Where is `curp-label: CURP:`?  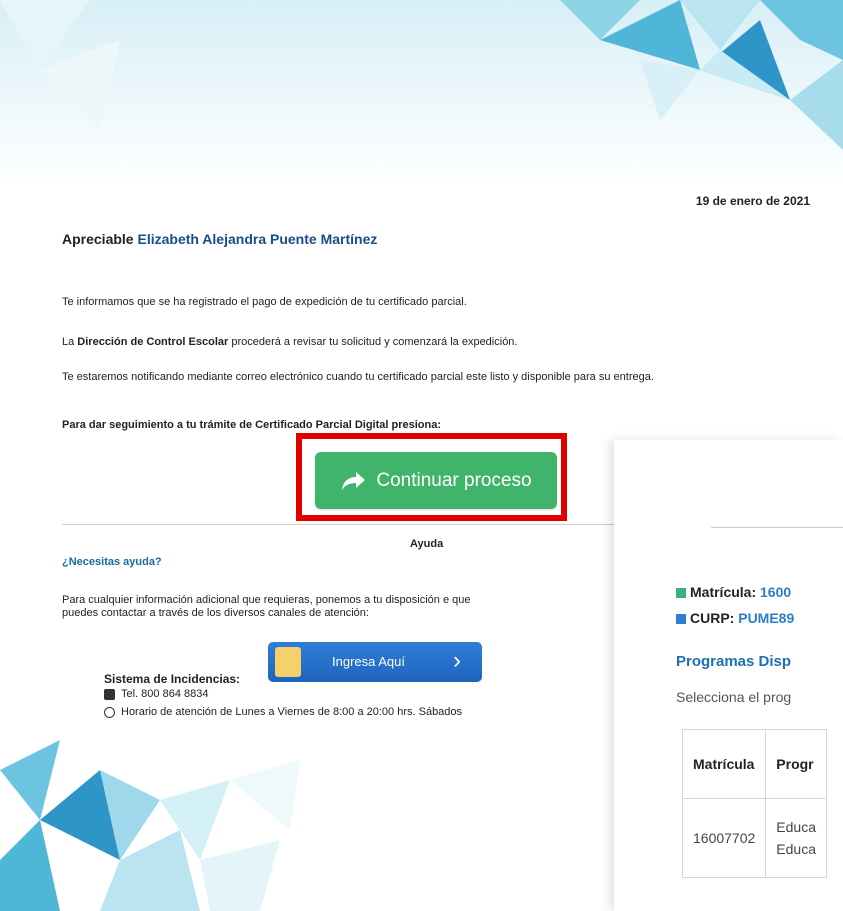 curp-label: CURP: is located at coordinates (712, 618).